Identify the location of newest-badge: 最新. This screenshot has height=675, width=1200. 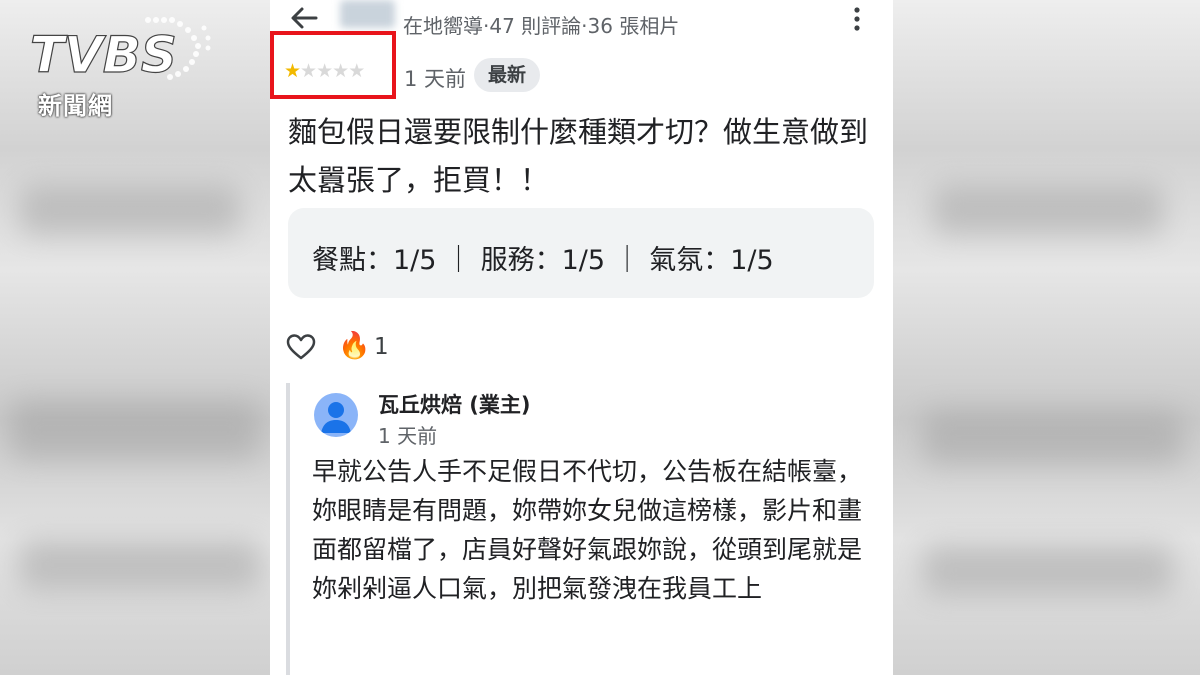
(507, 75).